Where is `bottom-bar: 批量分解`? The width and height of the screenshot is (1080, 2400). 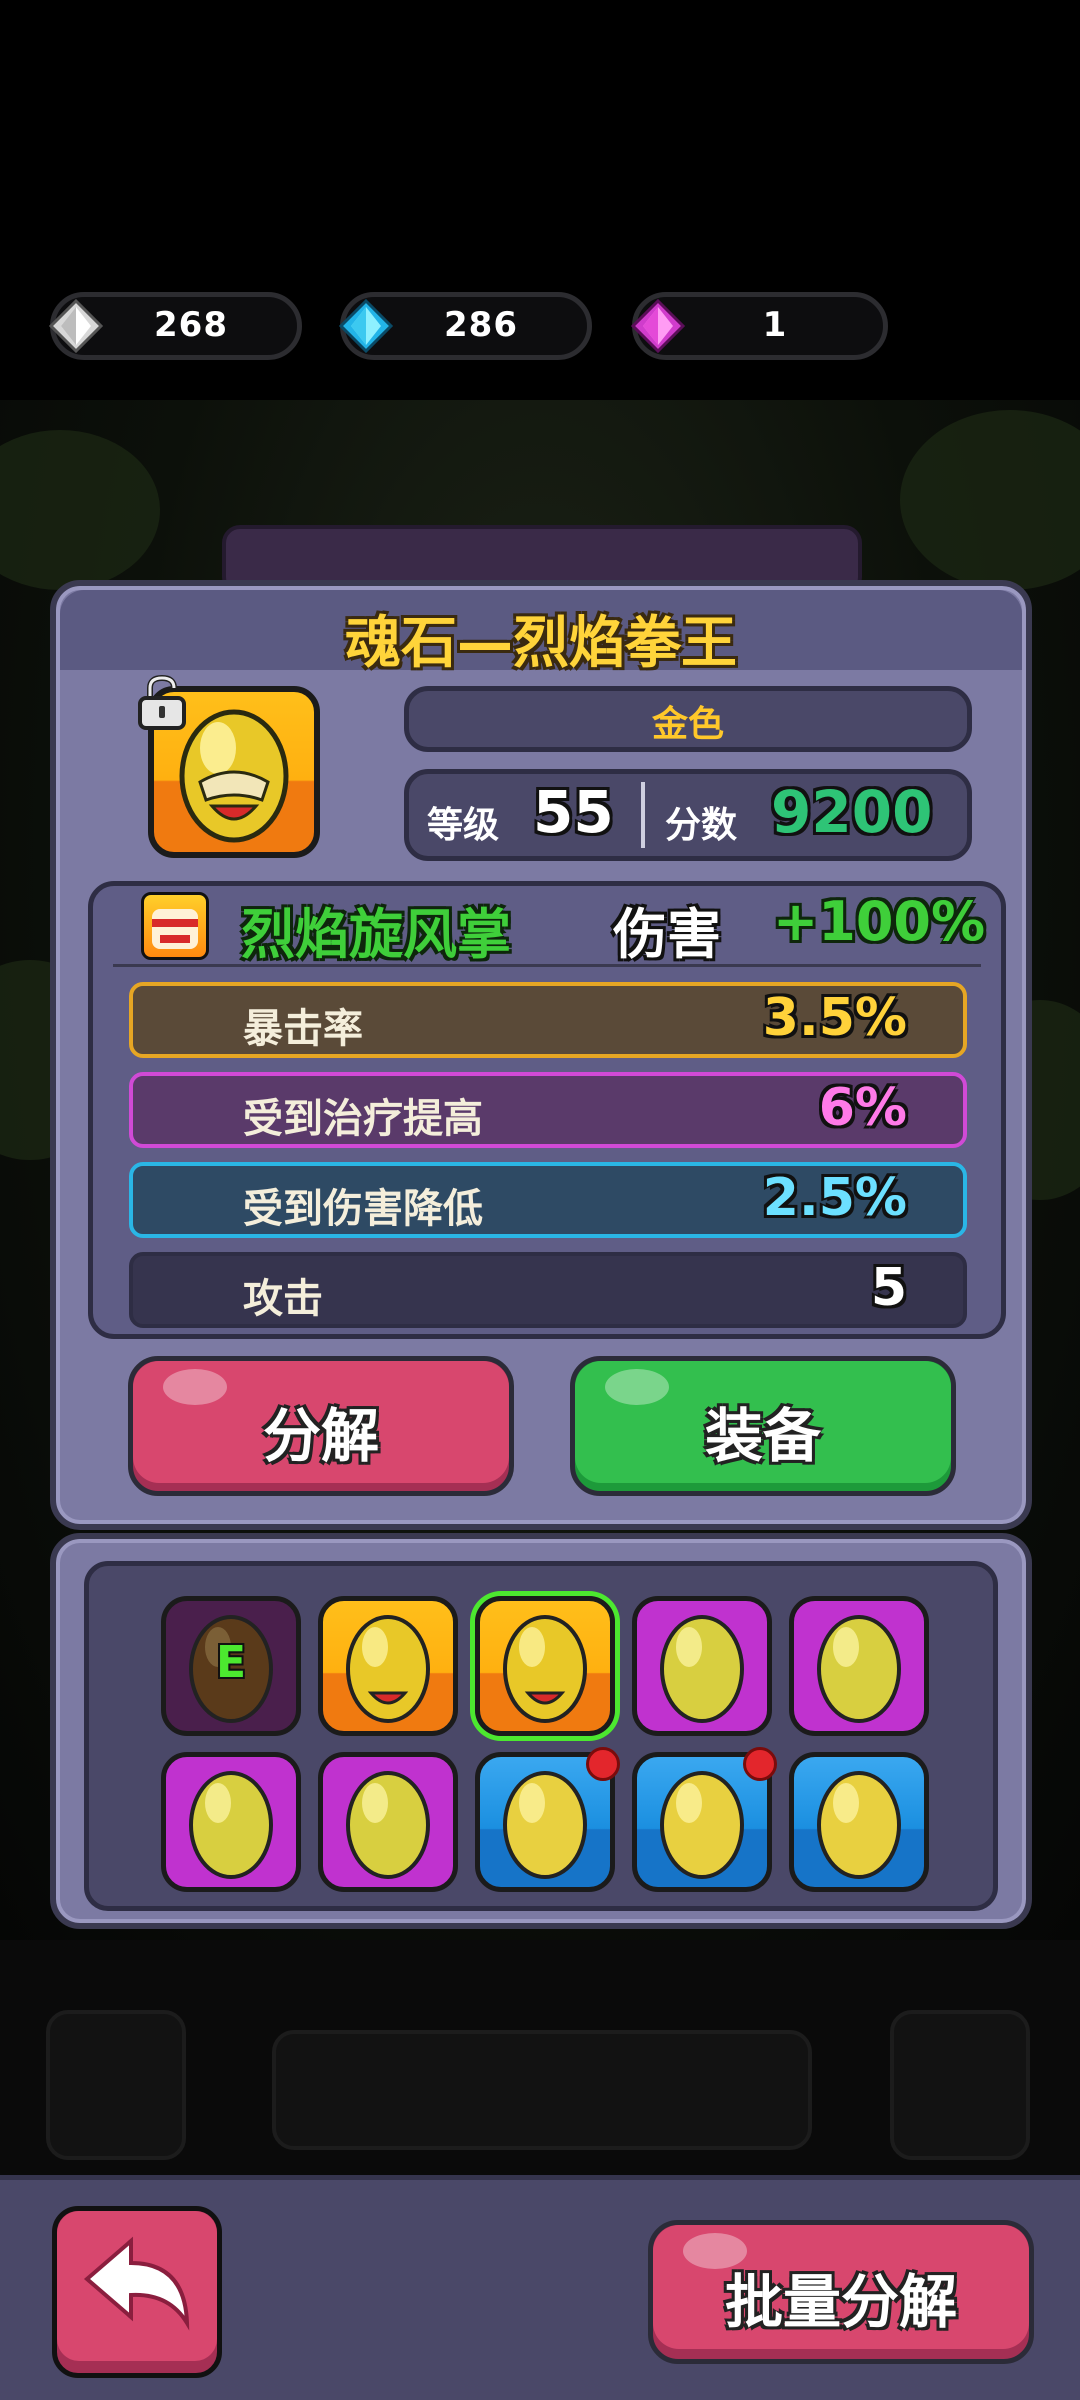
bottom-bar: 批量分解 is located at coordinates (540, 2287).